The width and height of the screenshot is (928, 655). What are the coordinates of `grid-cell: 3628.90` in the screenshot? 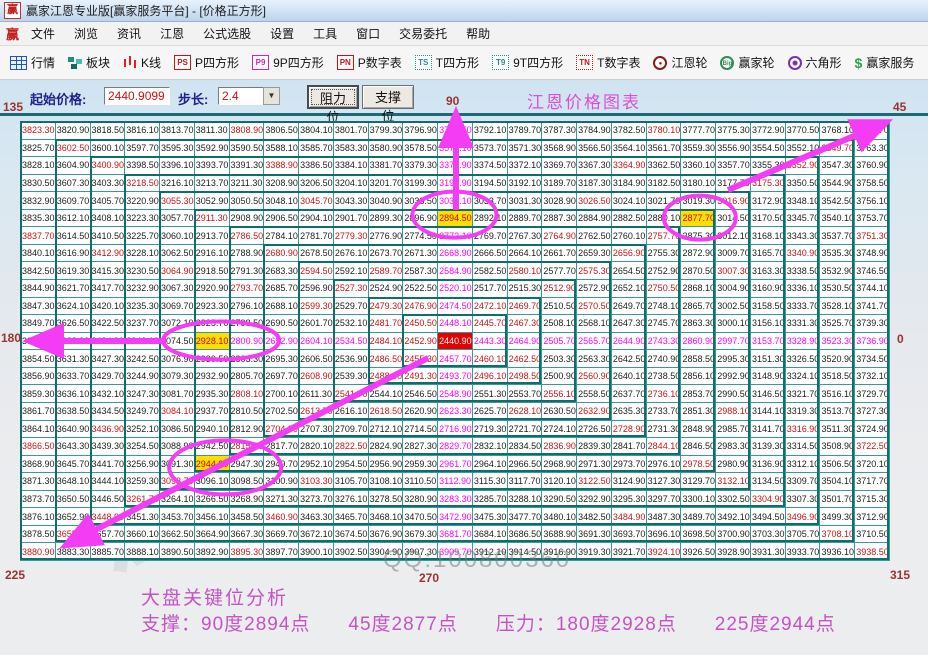 It's located at (73, 341).